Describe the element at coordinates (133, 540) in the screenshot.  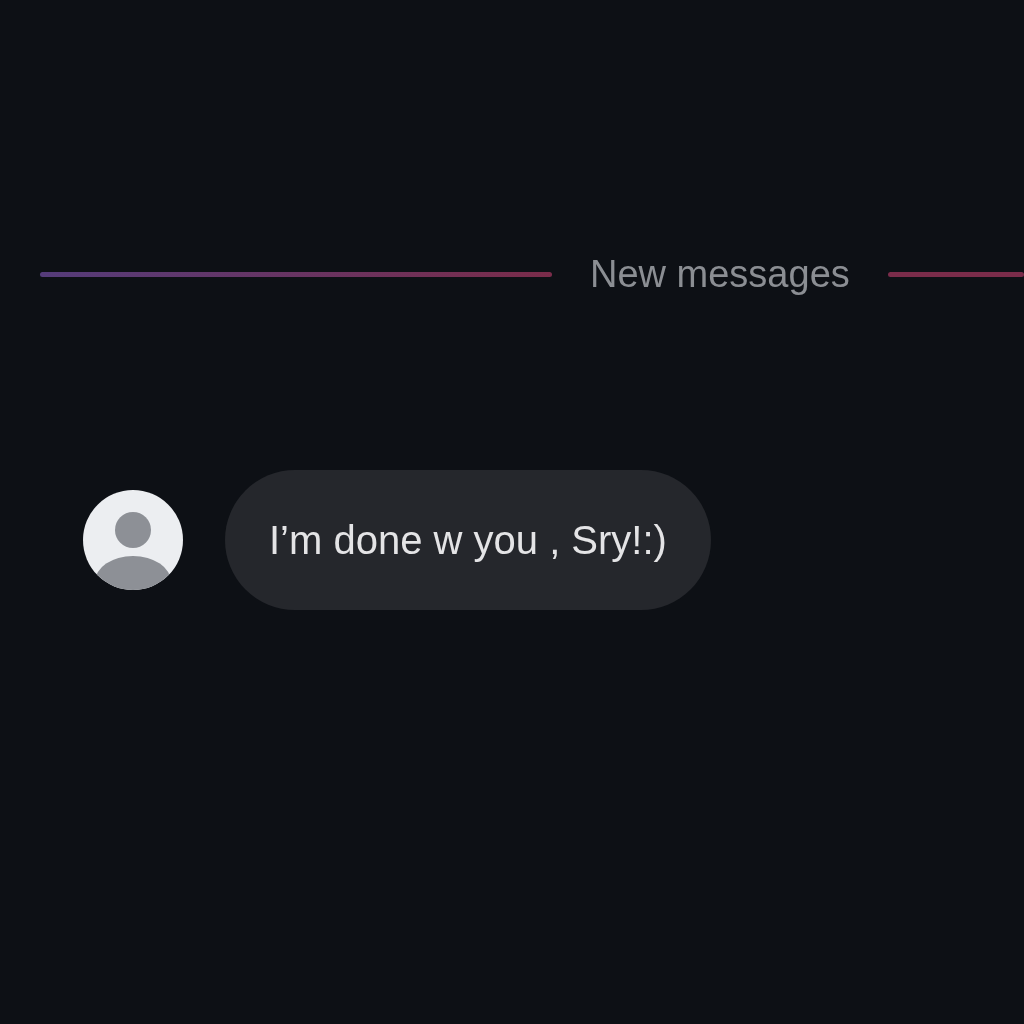
I see `avatar-icon` at that location.